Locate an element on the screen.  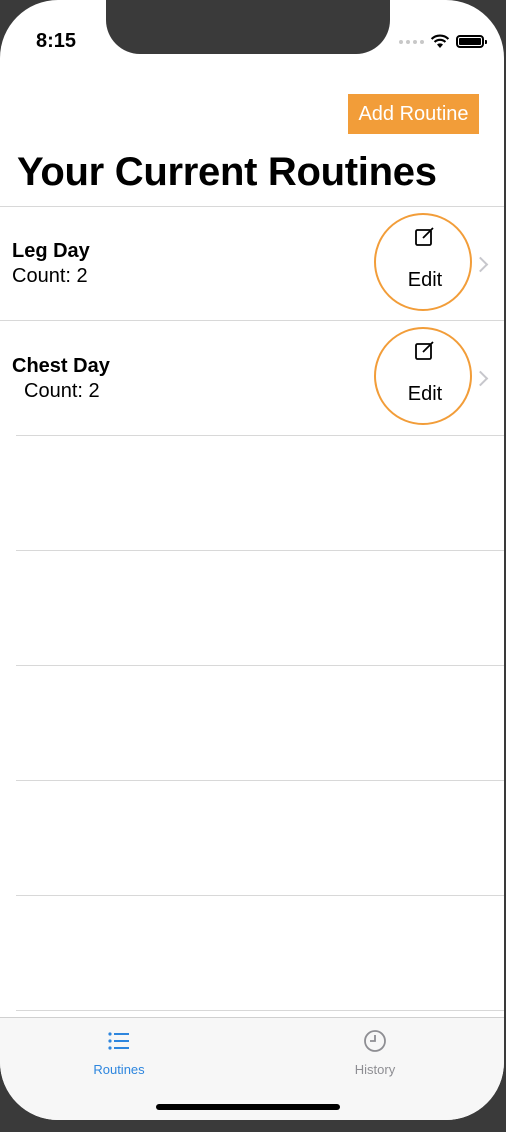
battery-icon is located at coordinates (471, 41).